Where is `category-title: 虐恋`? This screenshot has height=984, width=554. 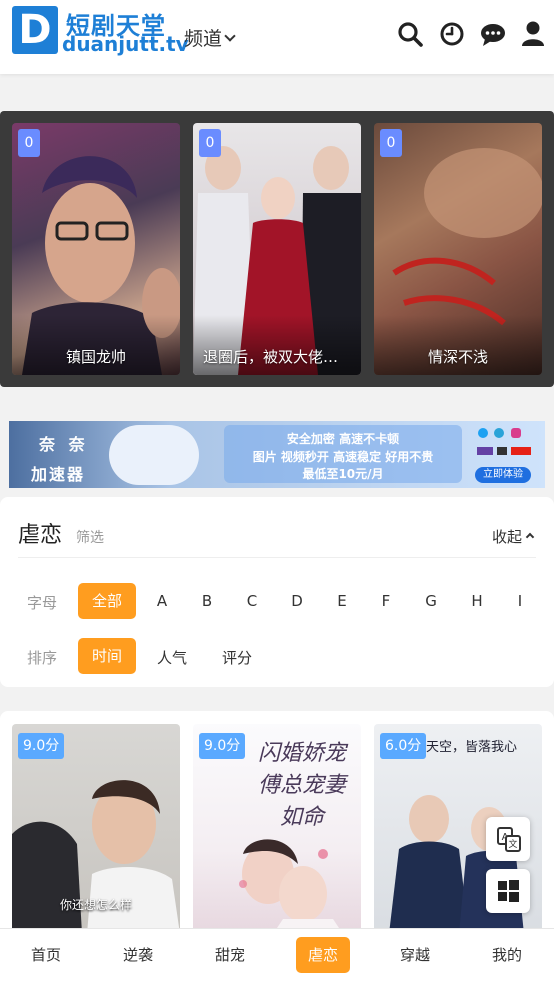 category-title: 虐恋 is located at coordinates (40, 535).